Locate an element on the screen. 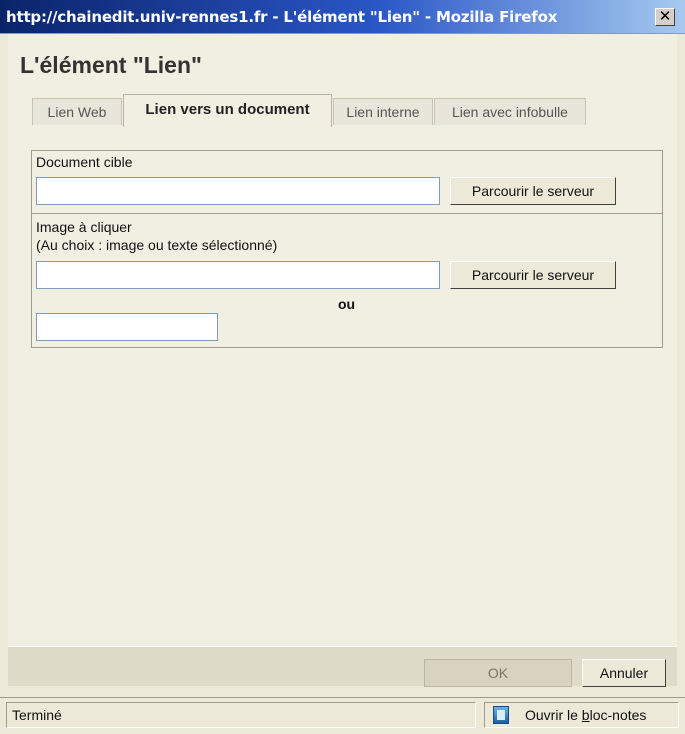  tab-lien-web: Lien Web is located at coordinates (77, 111).